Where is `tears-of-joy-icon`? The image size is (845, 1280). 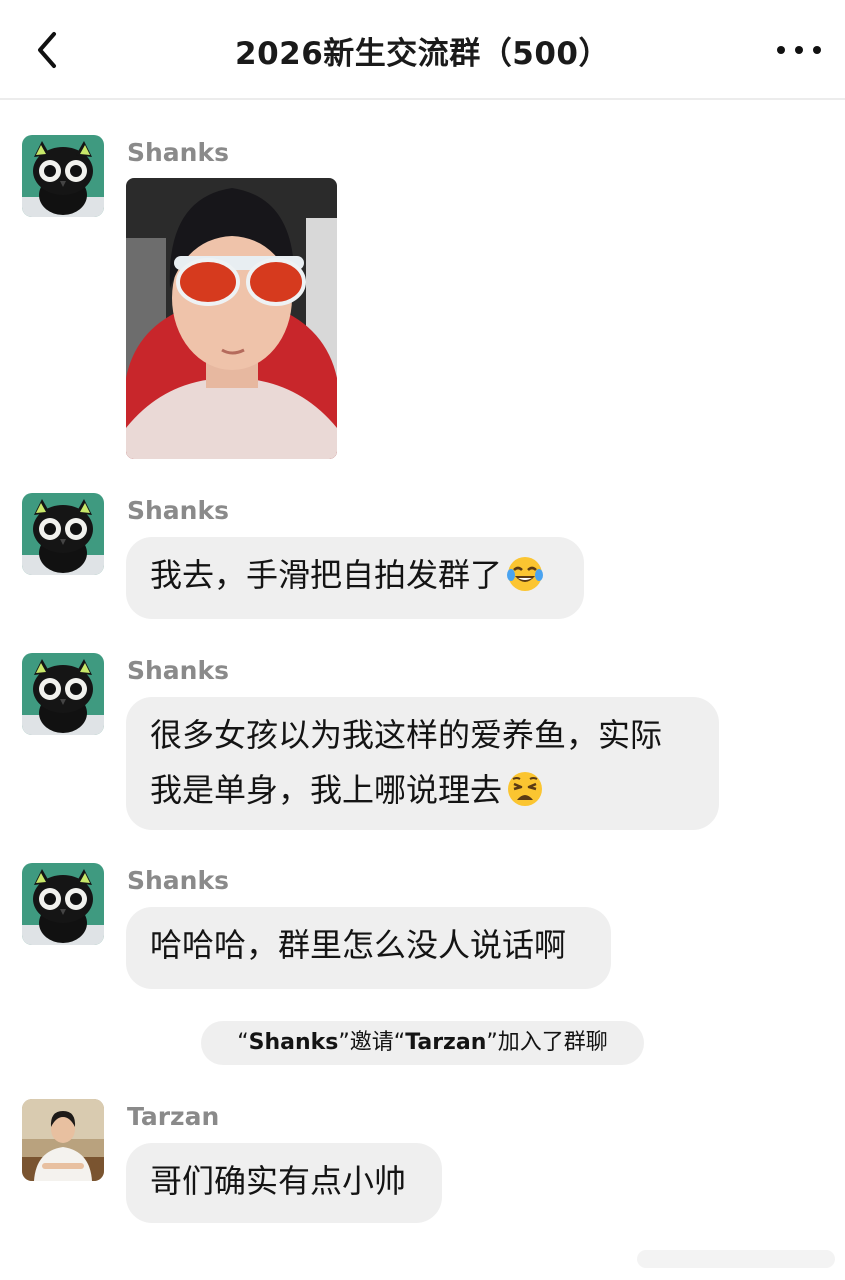
tears-of-joy-icon is located at coordinates (525, 574).